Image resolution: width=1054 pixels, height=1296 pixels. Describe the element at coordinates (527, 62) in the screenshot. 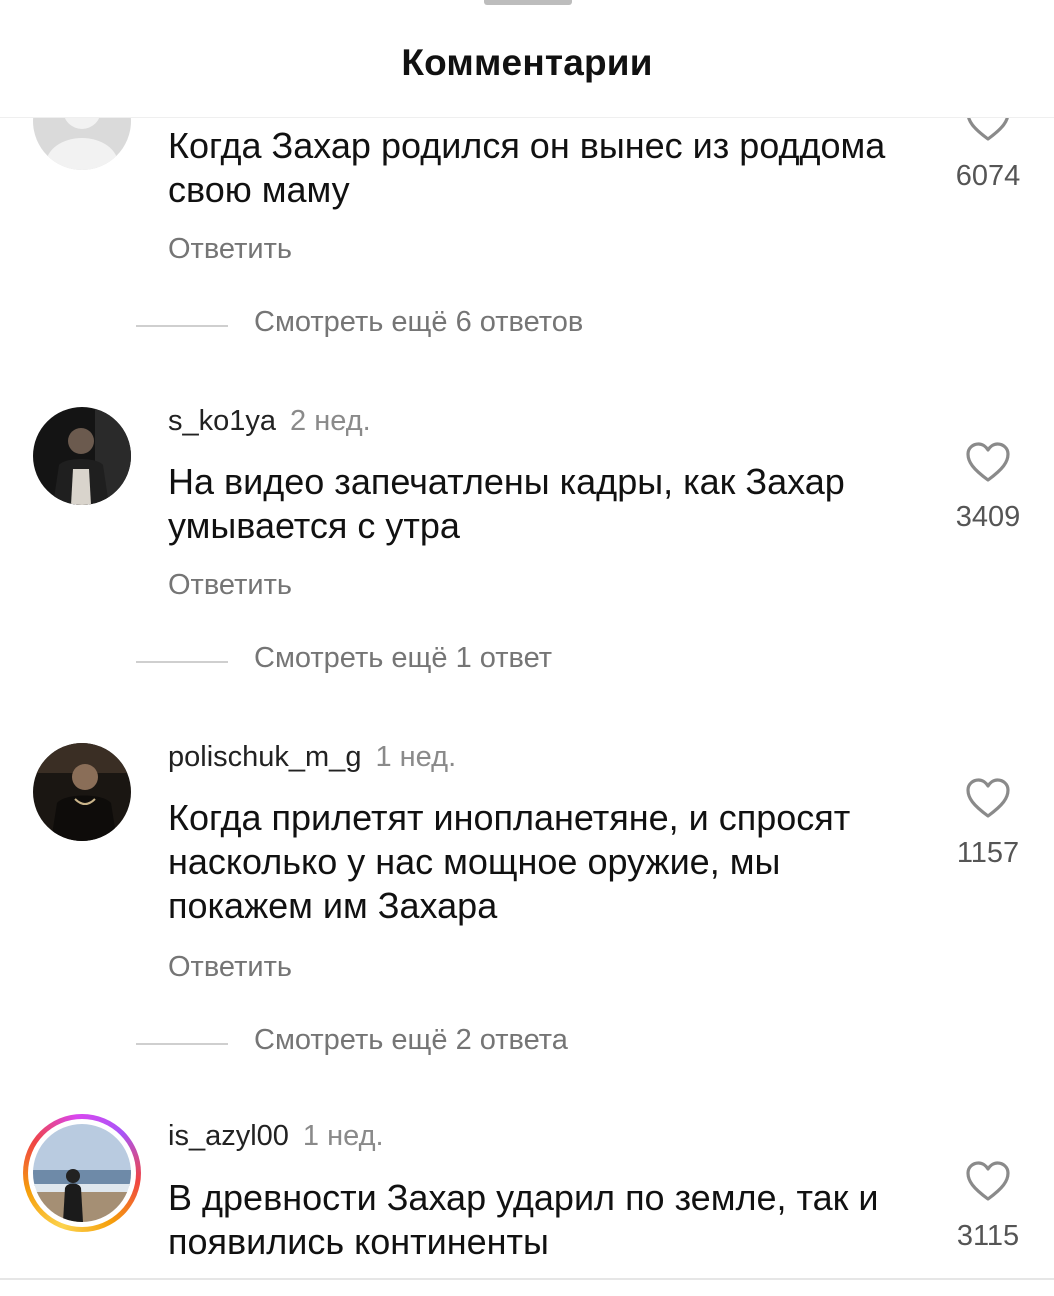

I see `page-title: Комментарии` at that location.